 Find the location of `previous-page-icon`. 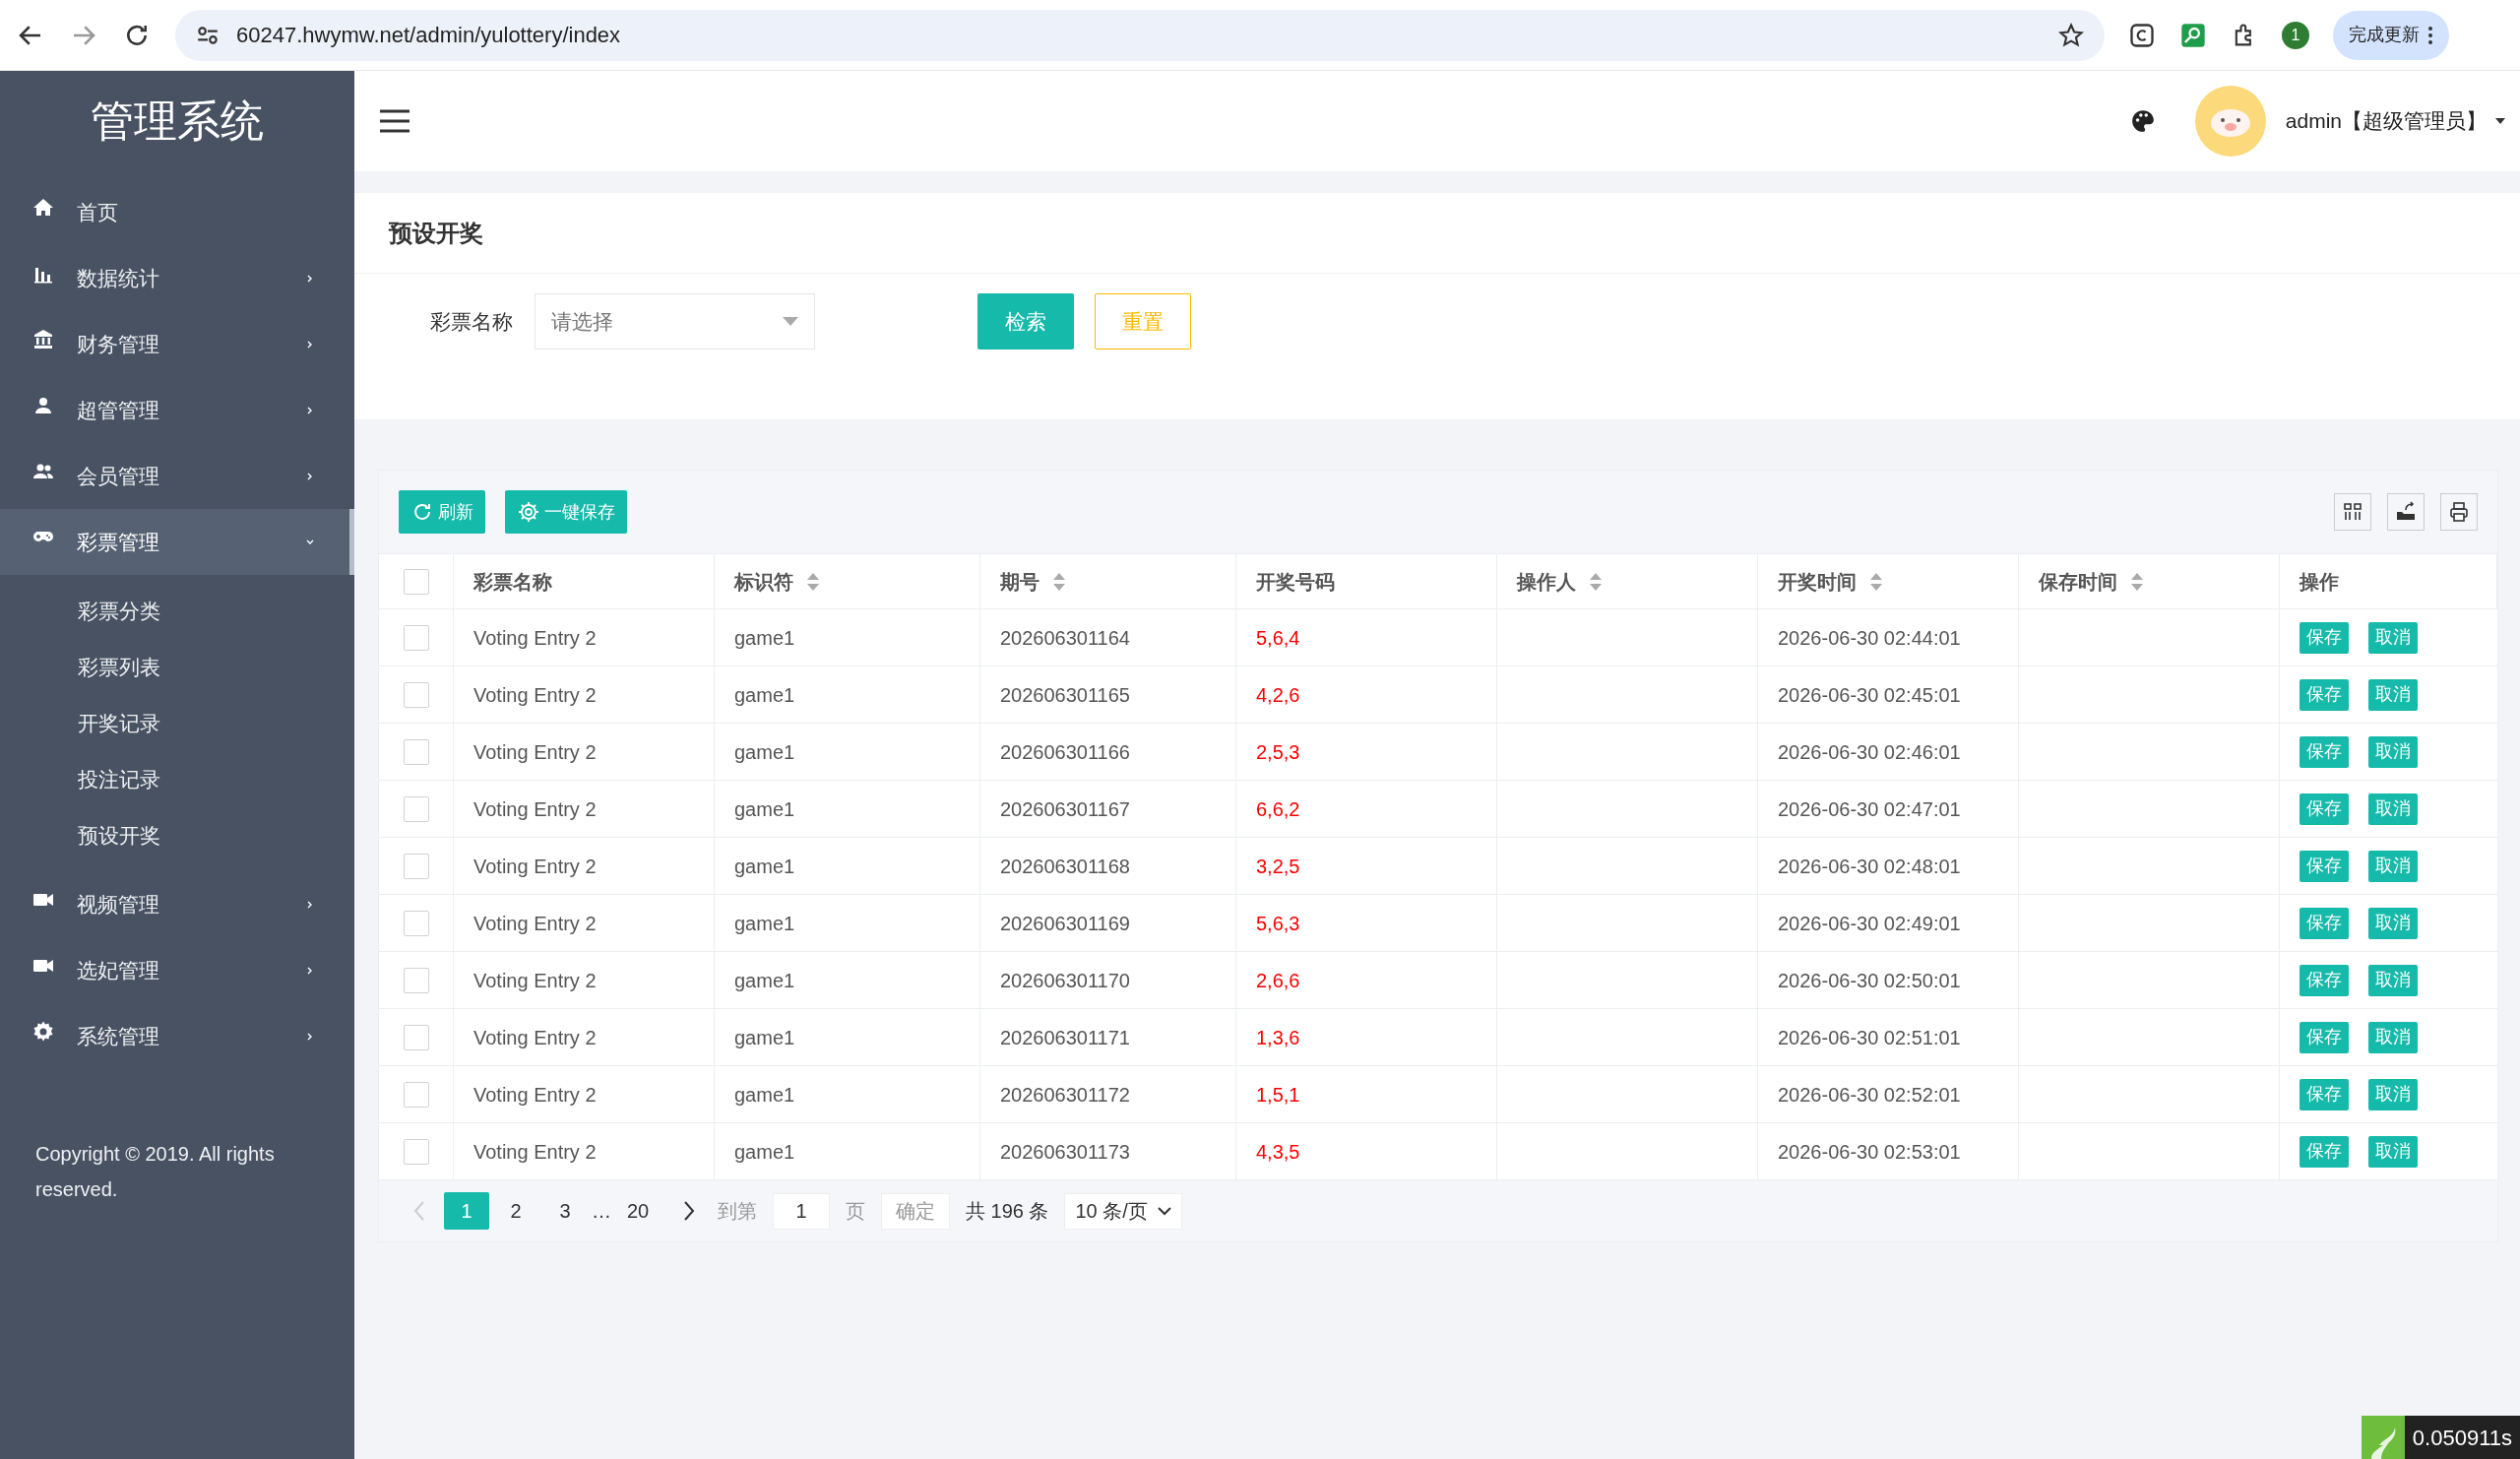

previous-page-icon is located at coordinates (419, 1211).